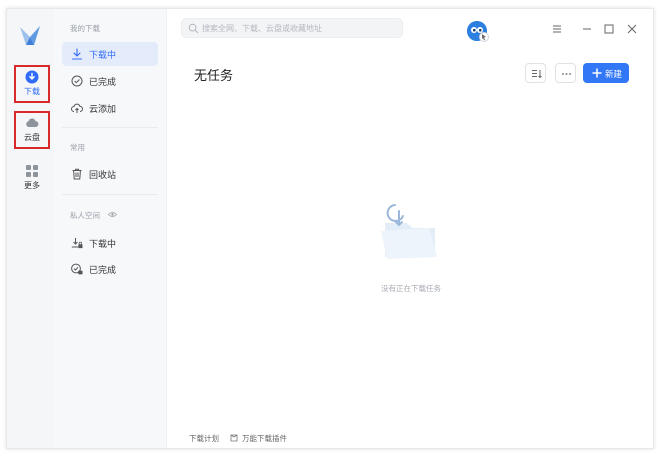  I want to click on app-logo-icon, so click(30, 35).